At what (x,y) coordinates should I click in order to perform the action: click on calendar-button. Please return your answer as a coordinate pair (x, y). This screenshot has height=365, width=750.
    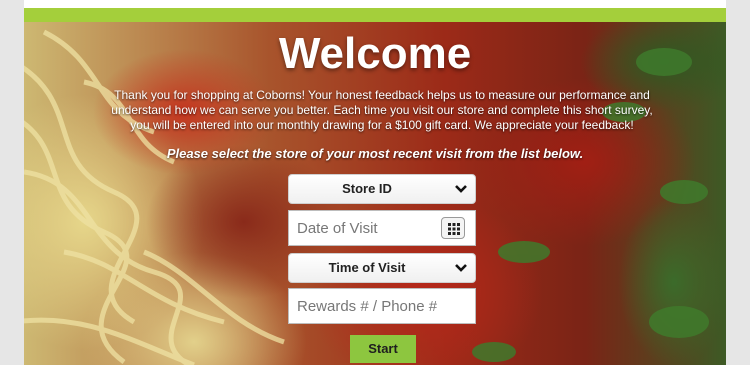
    Looking at the image, I should click on (453, 228).